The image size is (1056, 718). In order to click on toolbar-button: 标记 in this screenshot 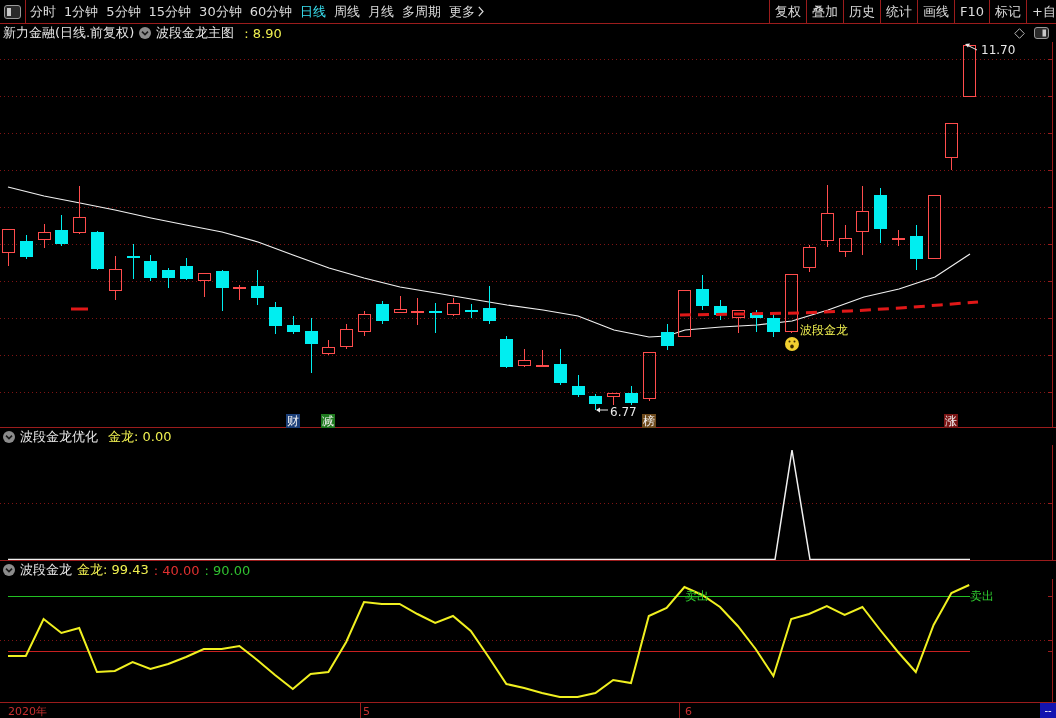, I will do `click(1008, 11)`.